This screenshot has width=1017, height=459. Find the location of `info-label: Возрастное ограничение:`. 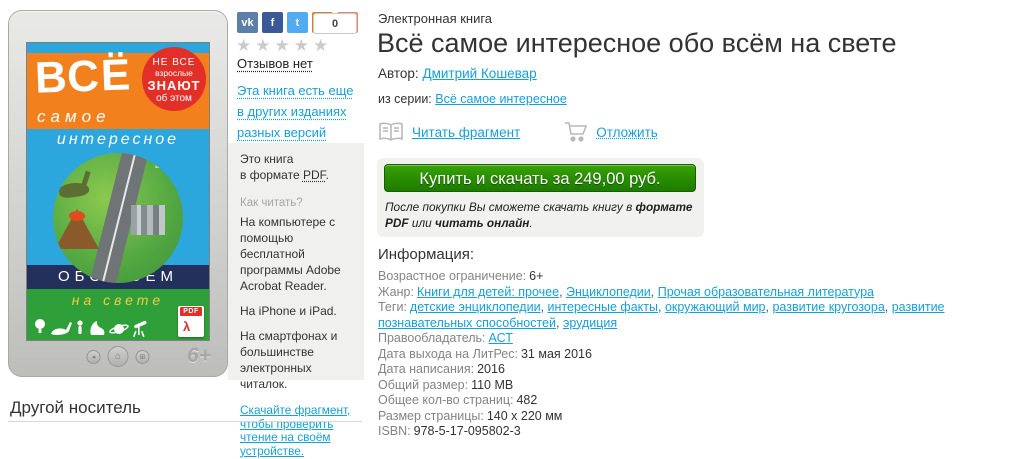

info-label: Возрастное ограничение: is located at coordinates (452, 276).